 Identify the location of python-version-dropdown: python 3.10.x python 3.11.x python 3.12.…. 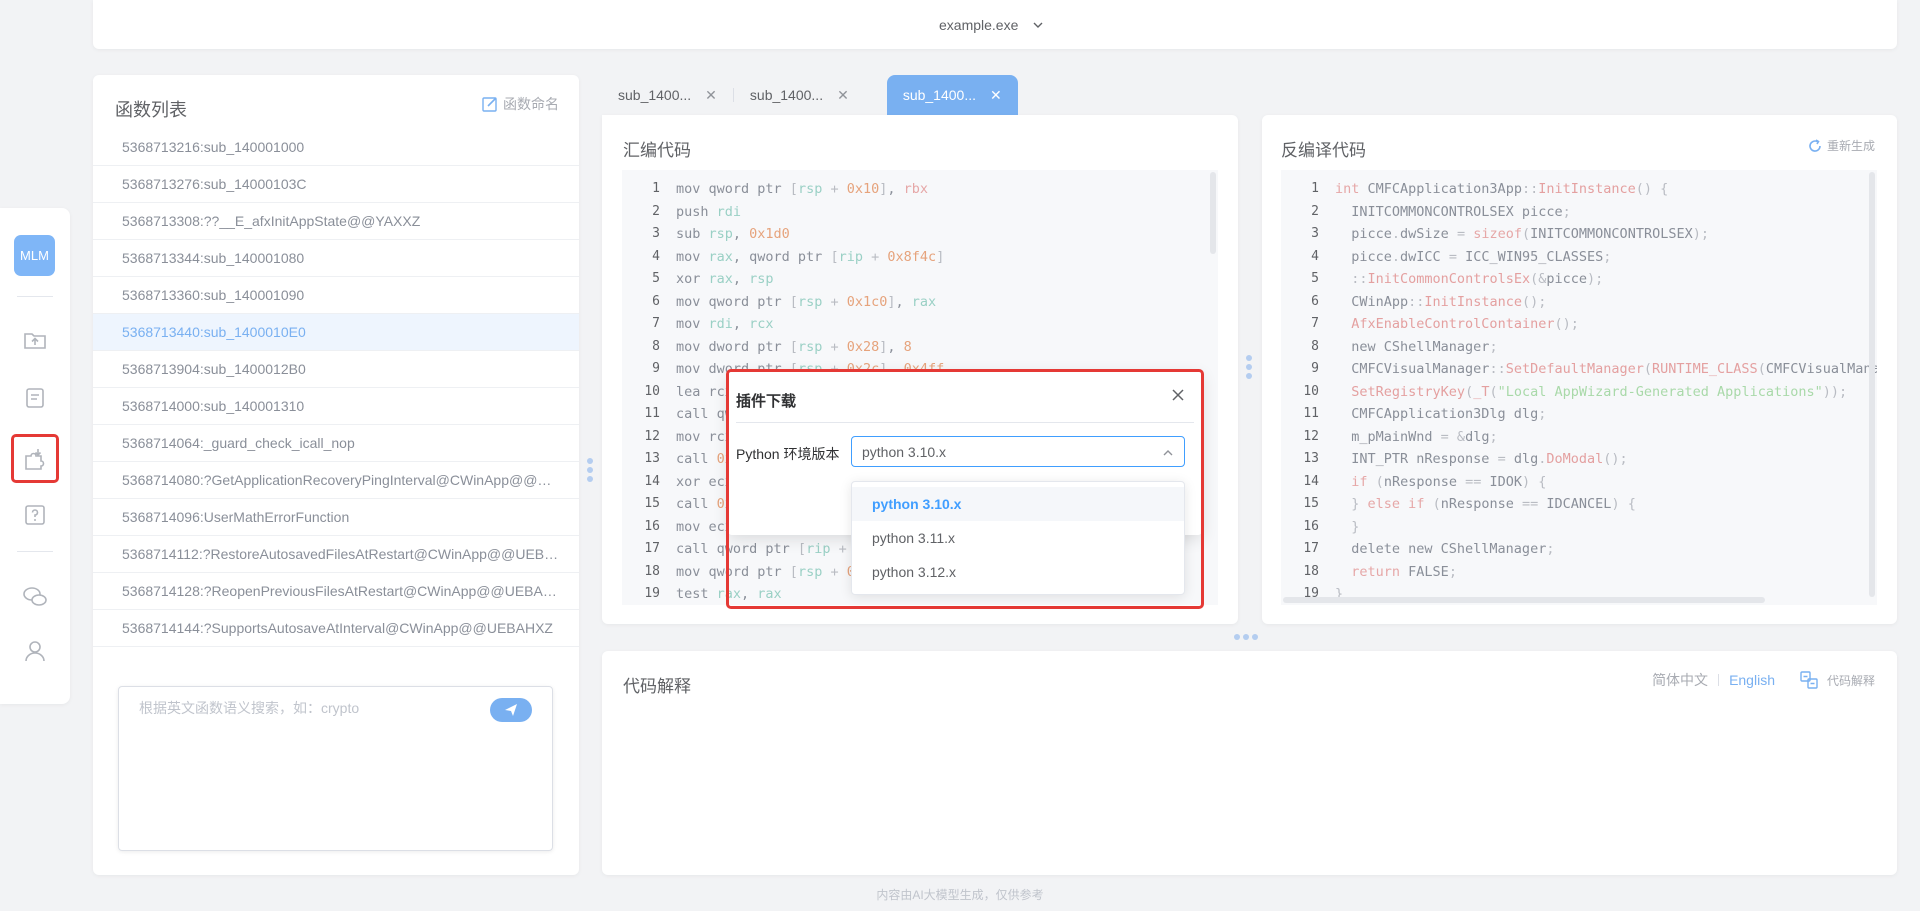
(1018, 538).